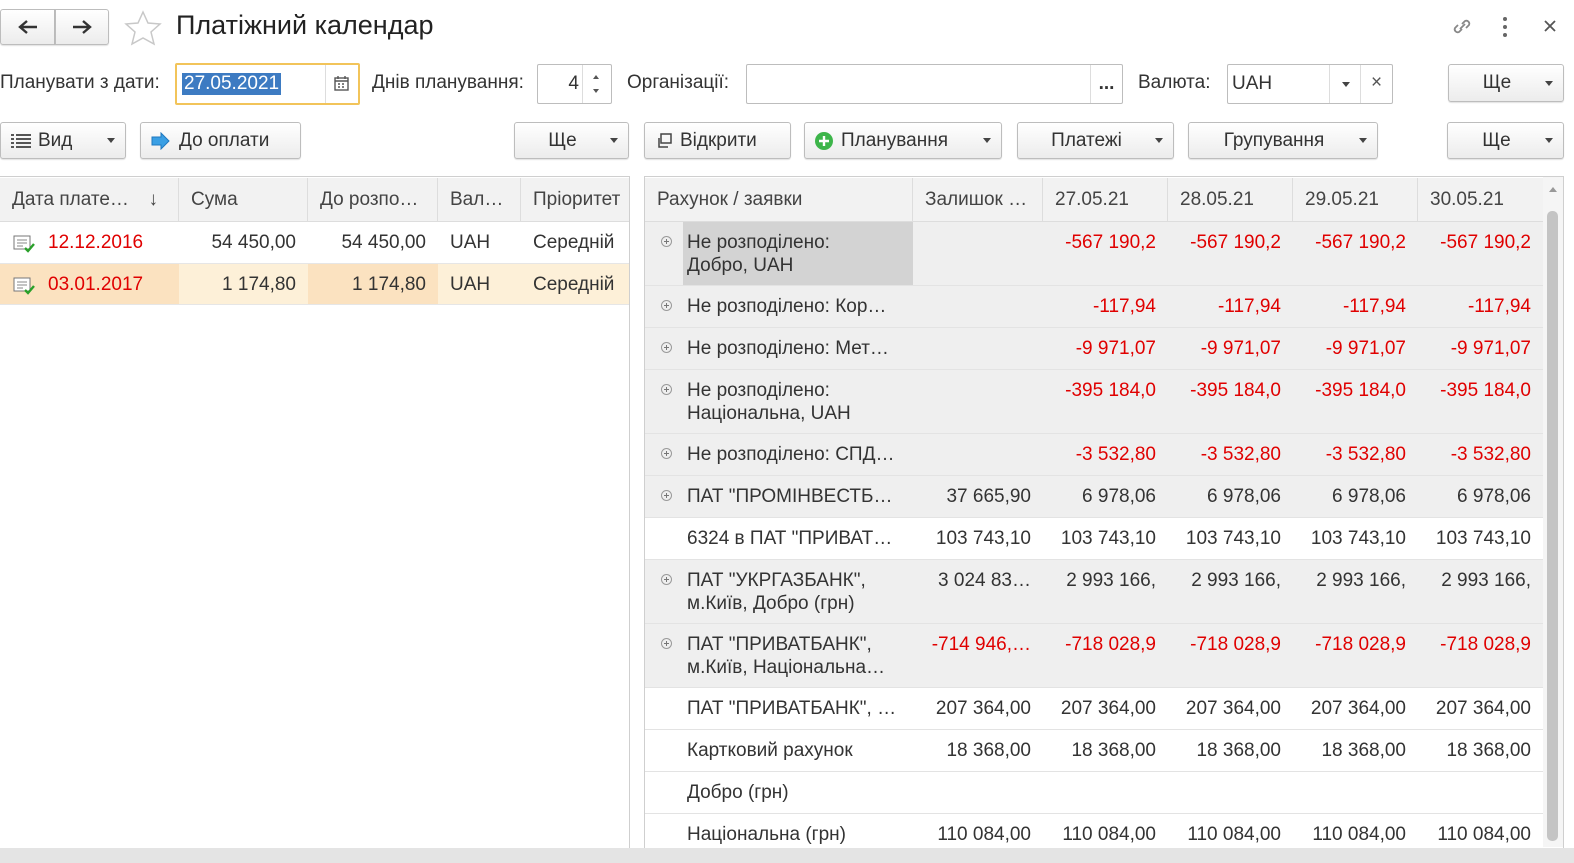 The image size is (1574, 863). I want to click on row-currency: UAH, so click(470, 284).